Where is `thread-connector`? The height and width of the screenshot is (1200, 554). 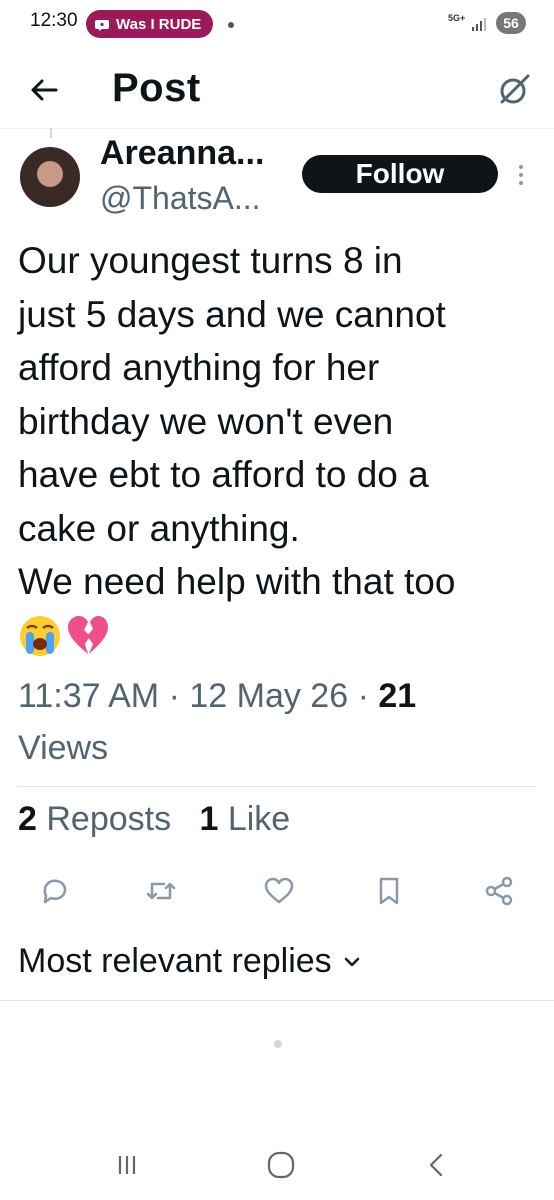
thread-connector is located at coordinates (51, 133).